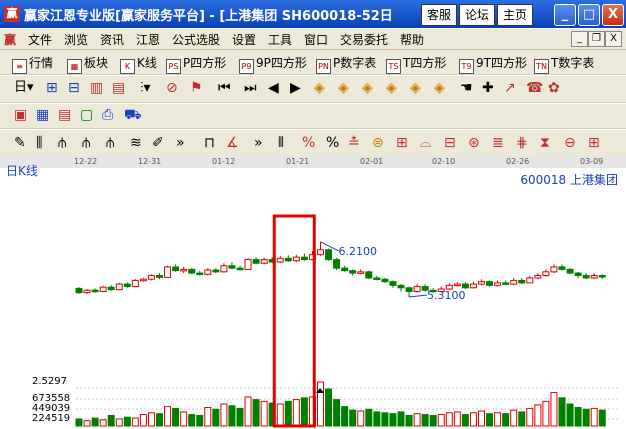 This screenshot has height=429, width=626. I want to click on mdi-minimize-button: _, so click(579, 39).